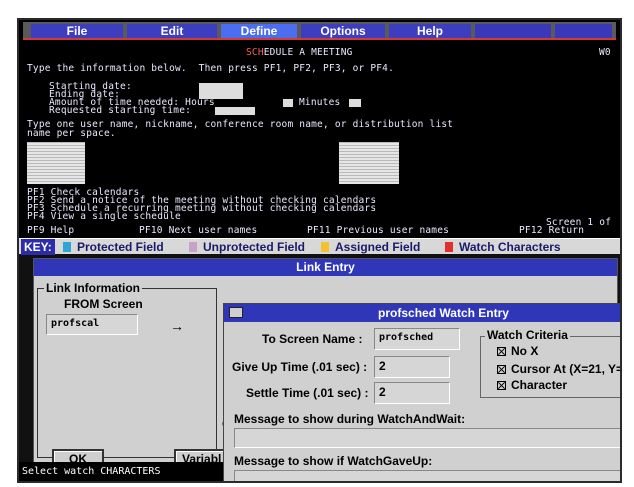 This screenshot has height=487, width=634. What do you see at coordinates (177, 326) in the screenshot?
I see `link-arrow-icon: →` at bounding box center [177, 326].